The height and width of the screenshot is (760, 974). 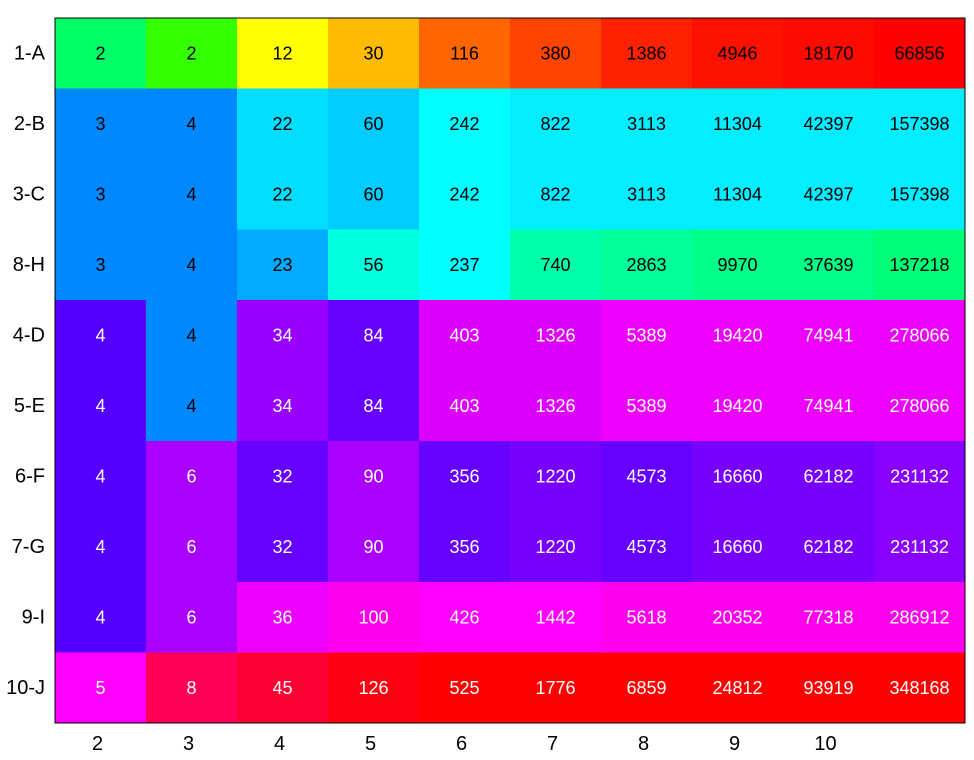 What do you see at coordinates (370, 744) in the screenshot?
I see `column-tick-label: 5` at bounding box center [370, 744].